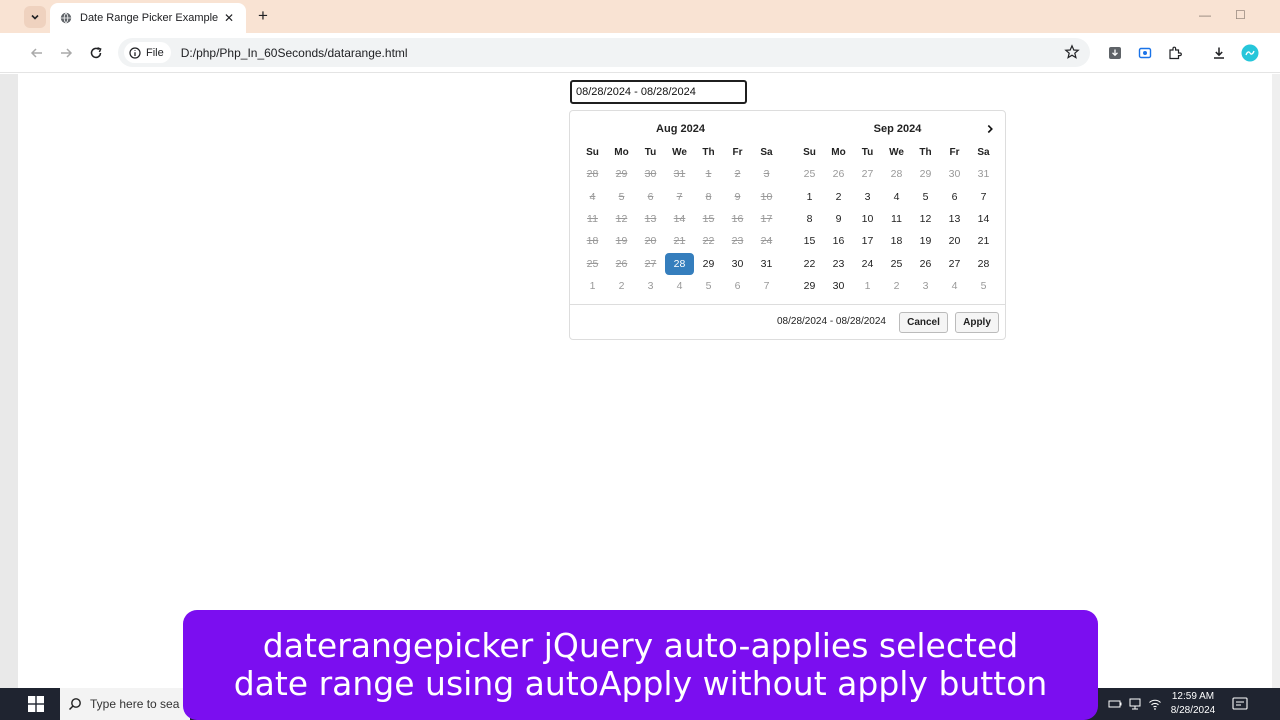  Describe the element at coordinates (954, 219) in the screenshot. I see `calendar-day: 13` at that location.